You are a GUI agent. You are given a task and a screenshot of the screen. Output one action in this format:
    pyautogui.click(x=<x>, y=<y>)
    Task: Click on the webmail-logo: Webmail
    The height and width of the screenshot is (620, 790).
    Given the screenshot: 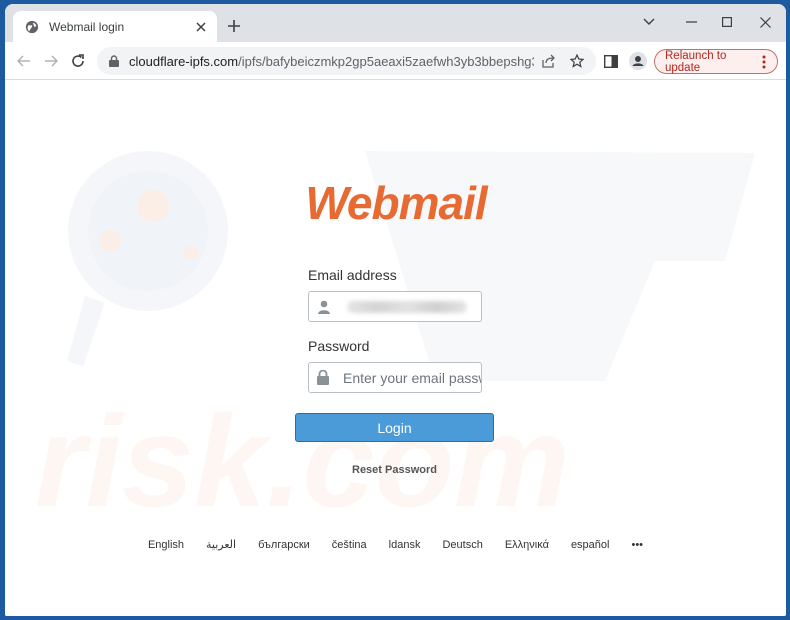 What is the action you would take?
    pyautogui.click(x=397, y=204)
    